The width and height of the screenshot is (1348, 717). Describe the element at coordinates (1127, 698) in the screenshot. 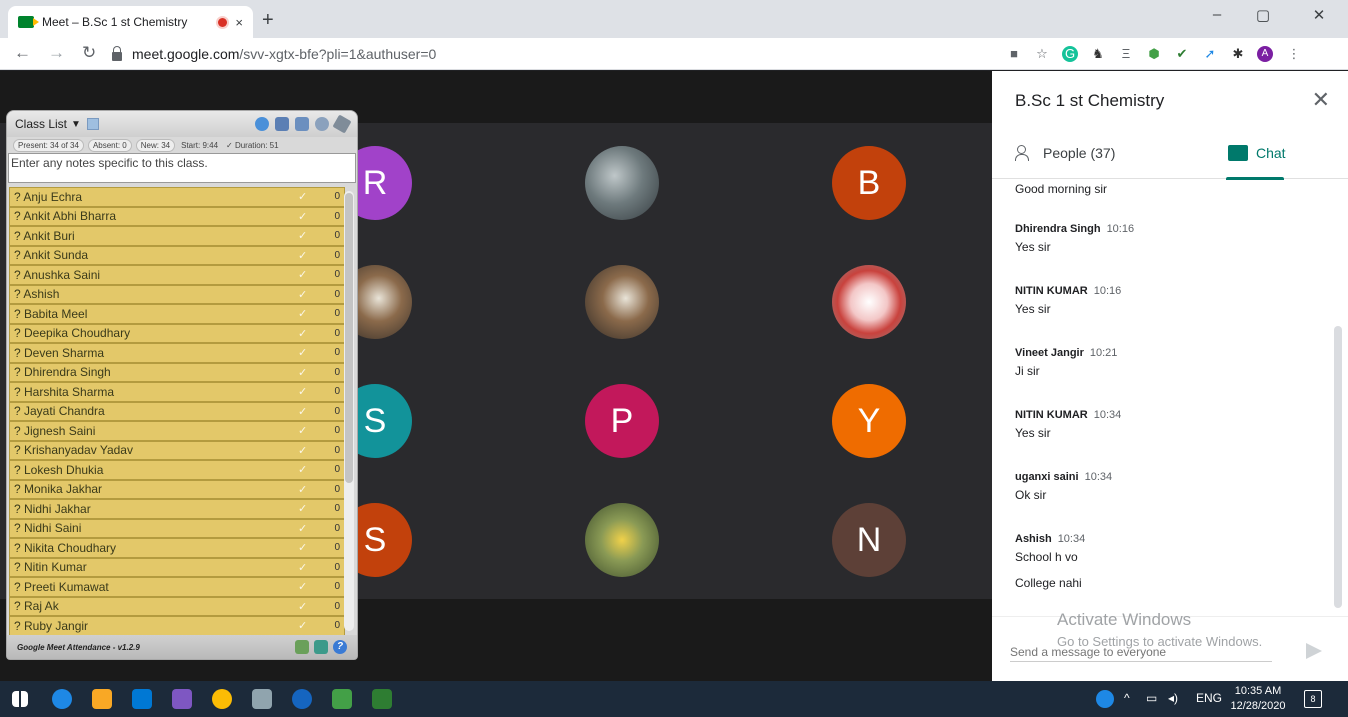

I see `chevron-up-icon: ^` at that location.